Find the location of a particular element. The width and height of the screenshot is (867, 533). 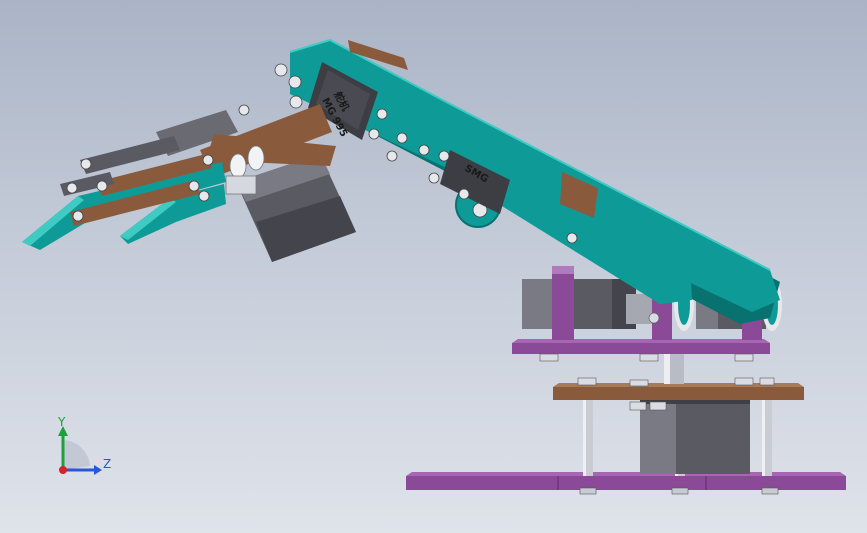

x-axis-origin is located at coordinates (63, 470).